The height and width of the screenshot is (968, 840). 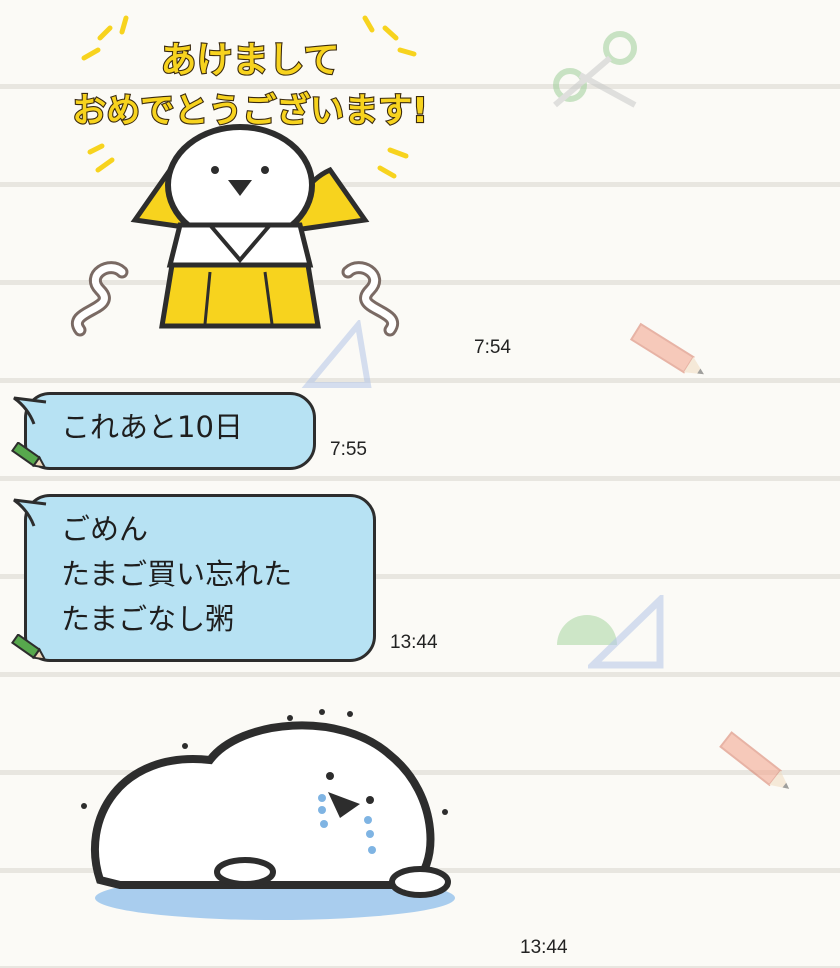 I want to click on crying-bird-sticker-icon, so click(x=268, y=814).